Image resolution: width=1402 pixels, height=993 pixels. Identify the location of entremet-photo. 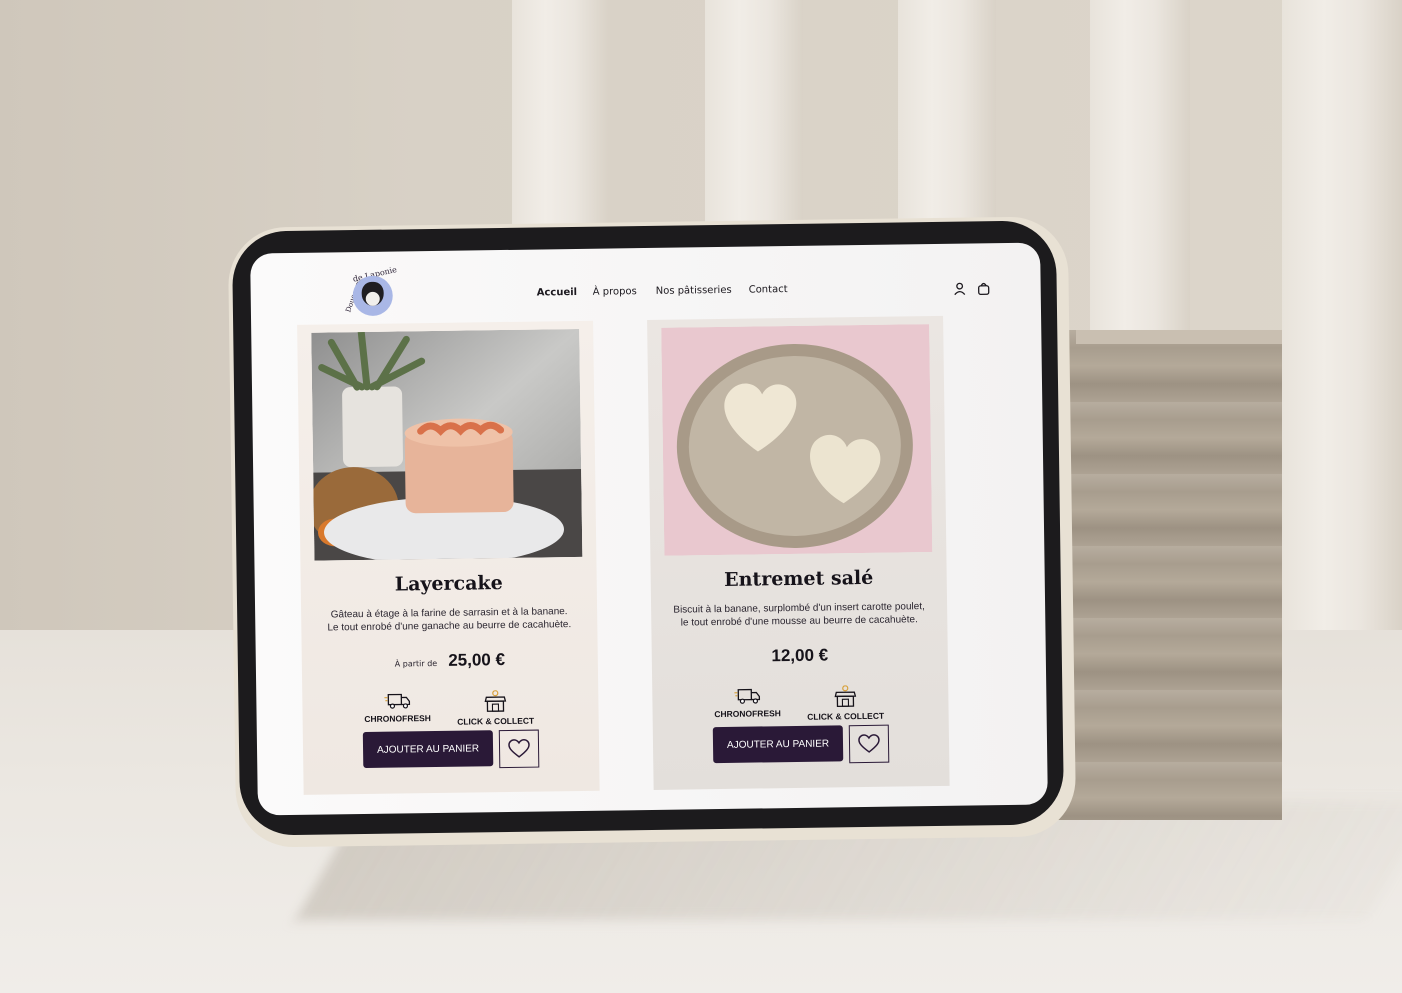
(797, 440).